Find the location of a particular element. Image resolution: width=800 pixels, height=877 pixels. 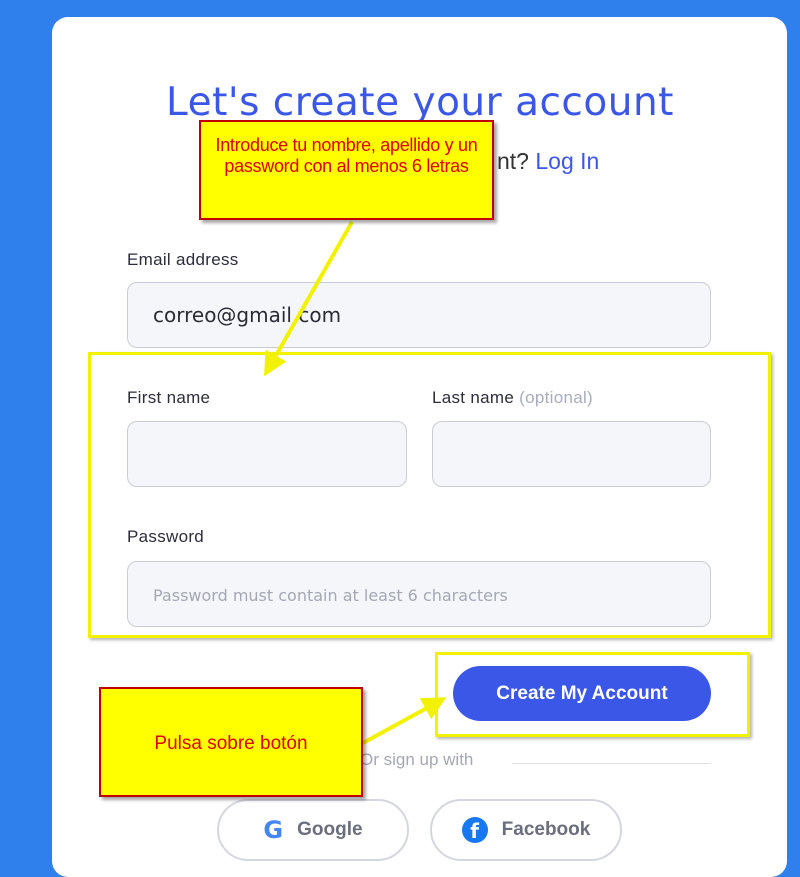

page-title: Let's create your account is located at coordinates (420, 102).